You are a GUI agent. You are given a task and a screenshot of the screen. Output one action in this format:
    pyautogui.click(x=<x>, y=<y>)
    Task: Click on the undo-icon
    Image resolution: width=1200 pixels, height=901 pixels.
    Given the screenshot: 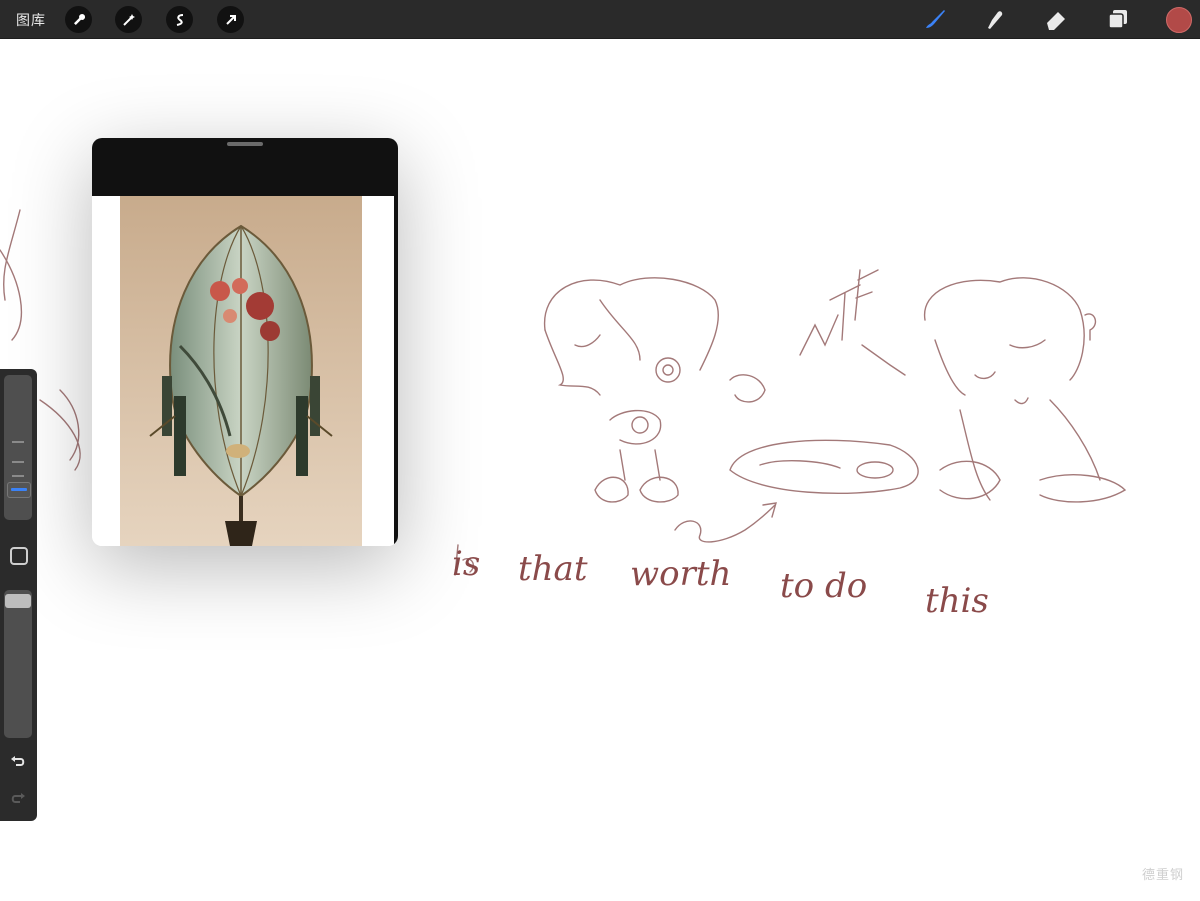 What is the action you would take?
    pyautogui.click(x=18, y=762)
    